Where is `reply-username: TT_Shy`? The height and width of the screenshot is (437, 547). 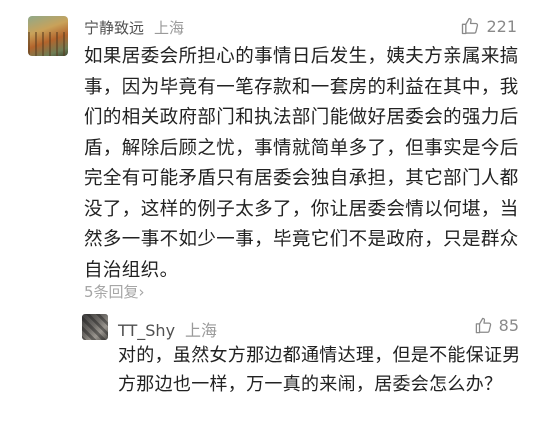 reply-username: TT_Shy is located at coordinates (146, 330).